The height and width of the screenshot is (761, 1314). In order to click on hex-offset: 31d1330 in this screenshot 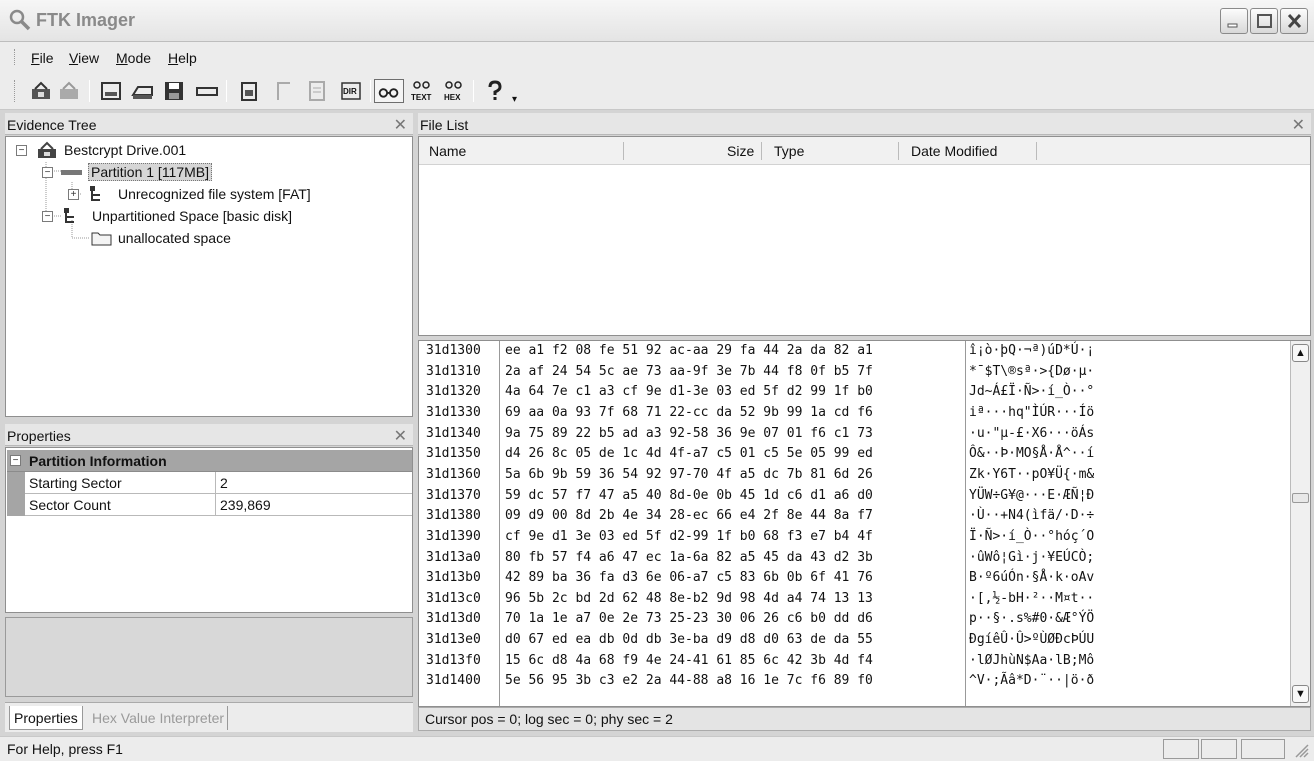, I will do `click(453, 412)`.